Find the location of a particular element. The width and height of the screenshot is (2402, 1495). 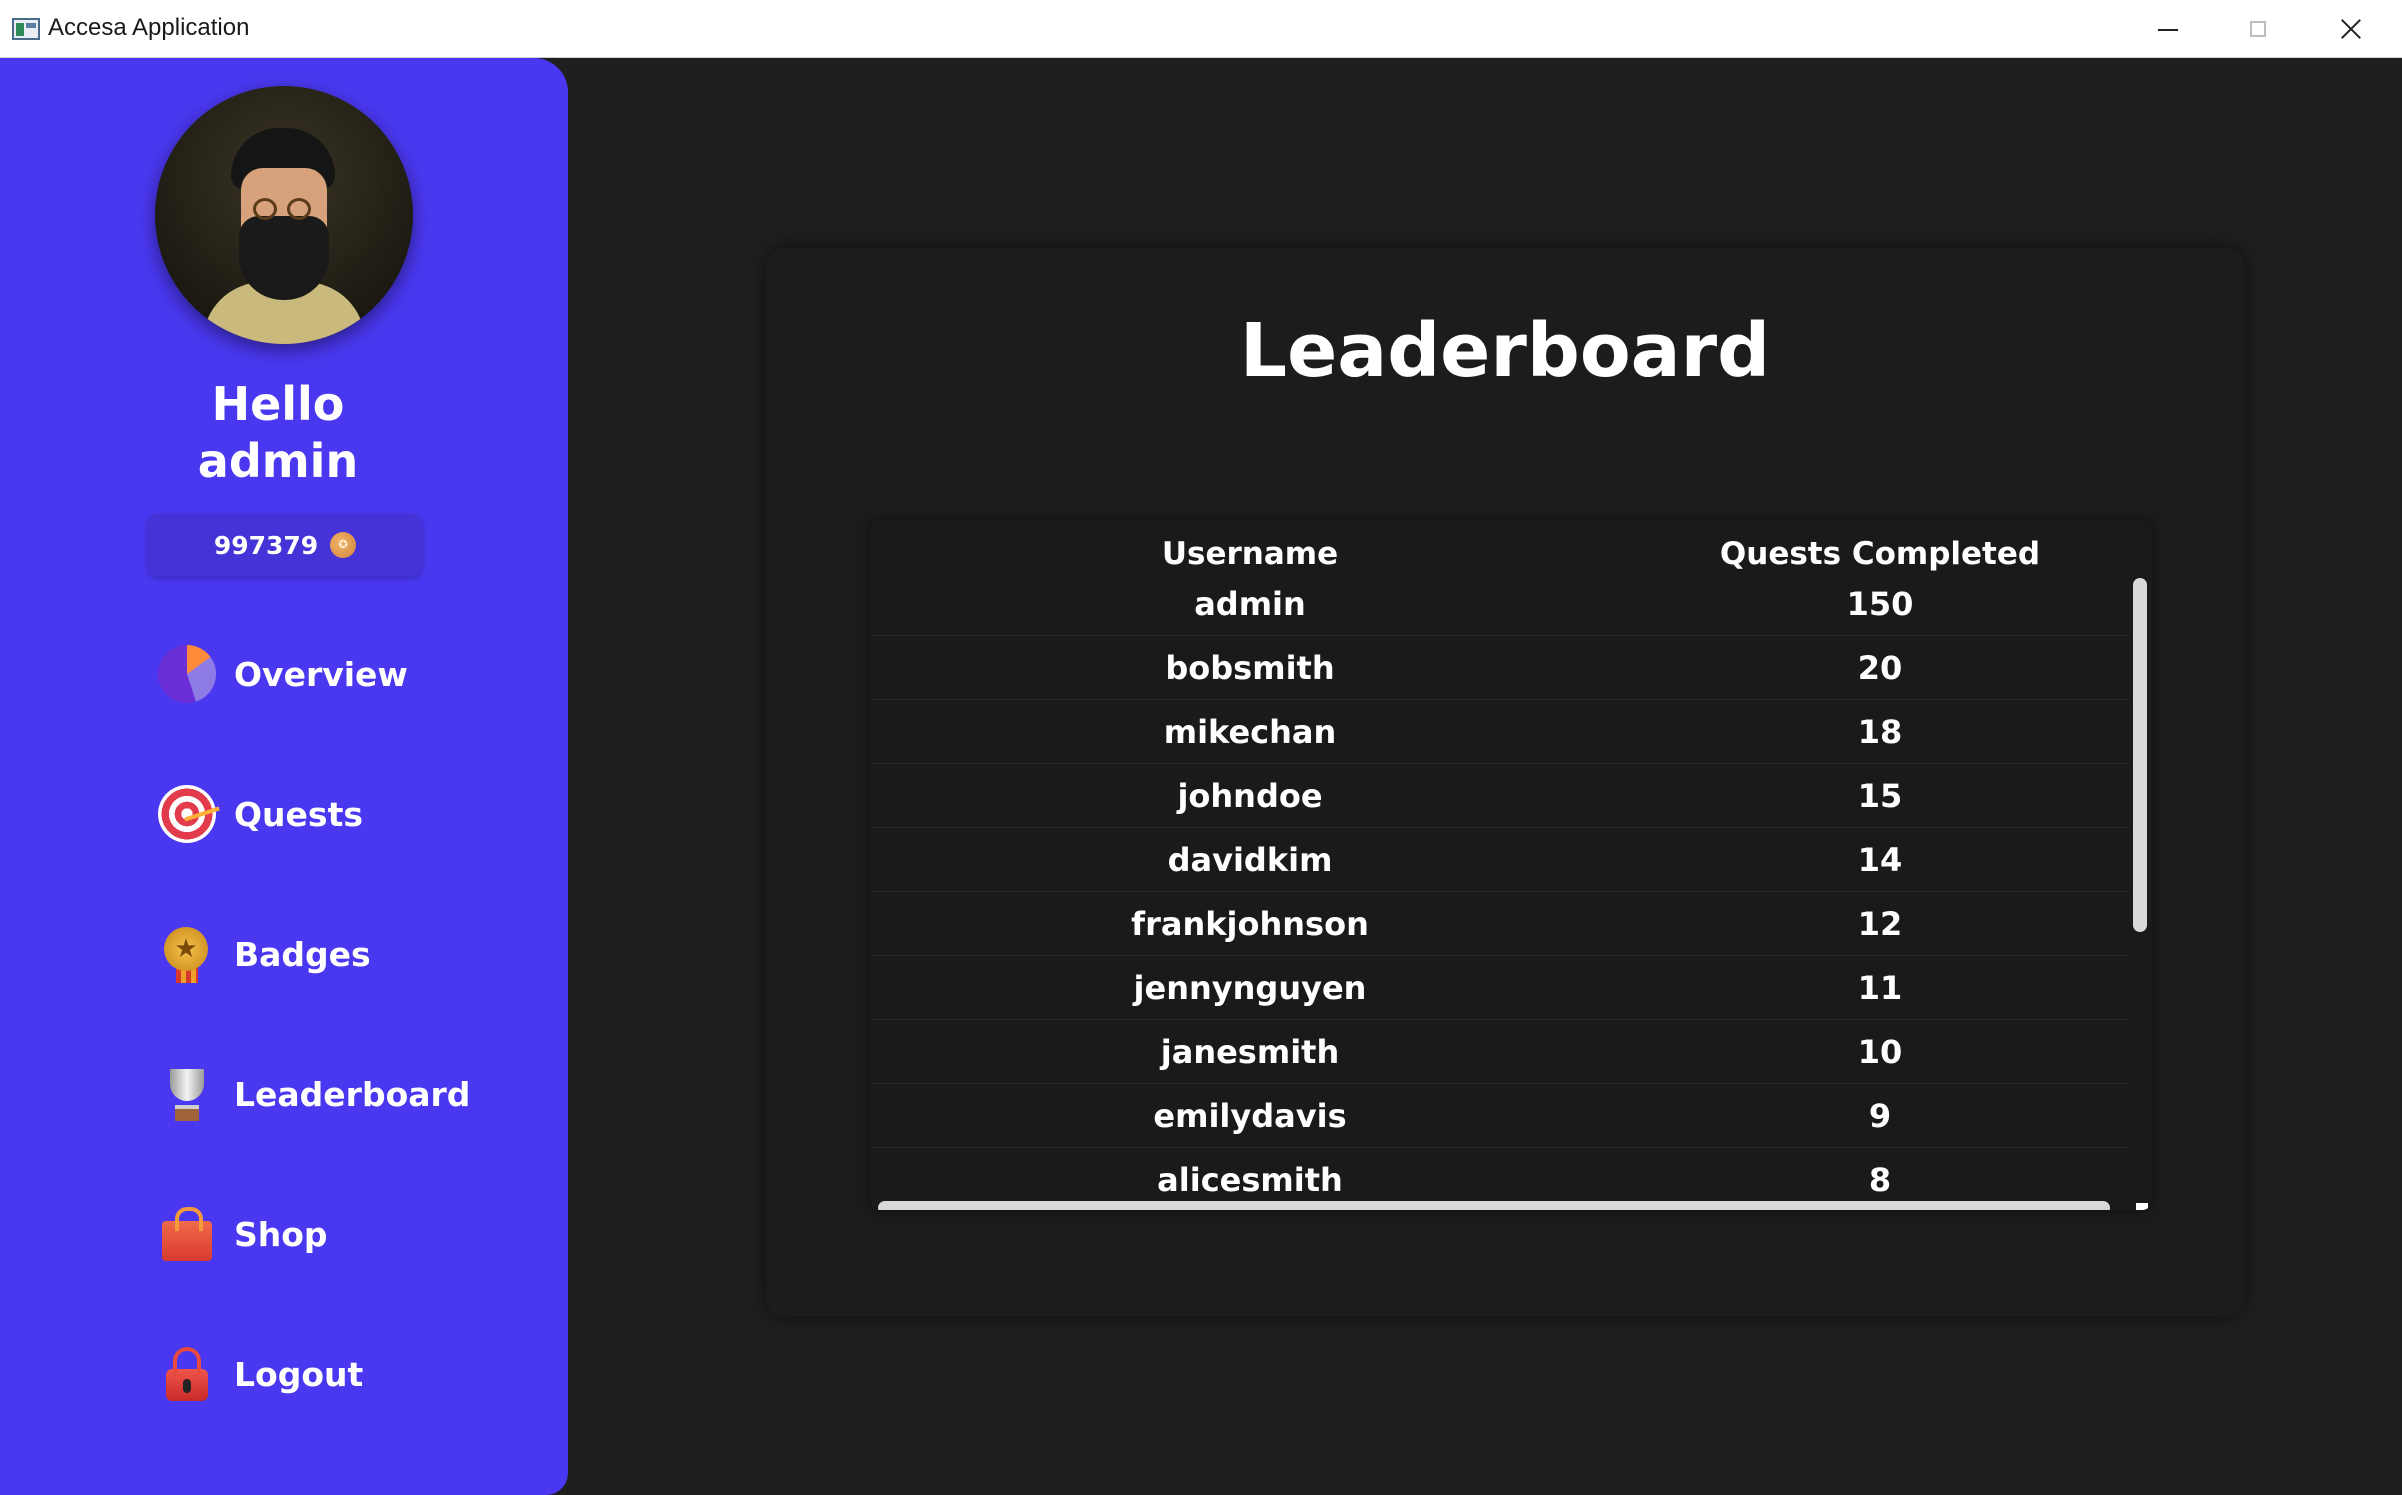

cell-username: admin is located at coordinates (1250, 603).